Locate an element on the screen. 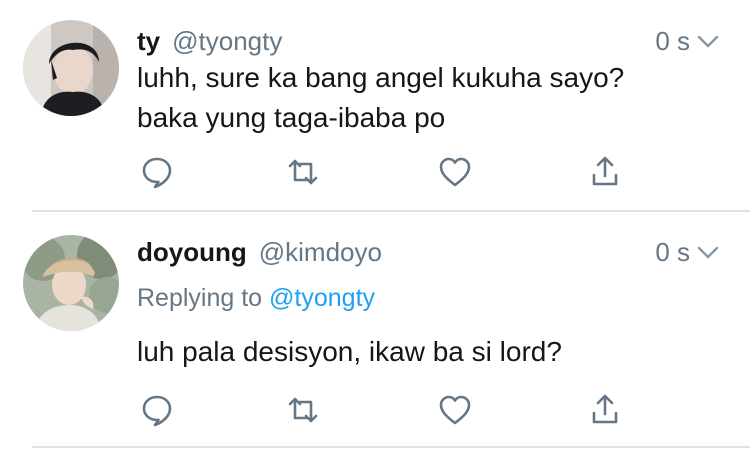 Image resolution: width=750 pixels, height=450 pixels. tweet-text: luh pala desisyon, ikaw ba si lord? is located at coordinates (428, 352).